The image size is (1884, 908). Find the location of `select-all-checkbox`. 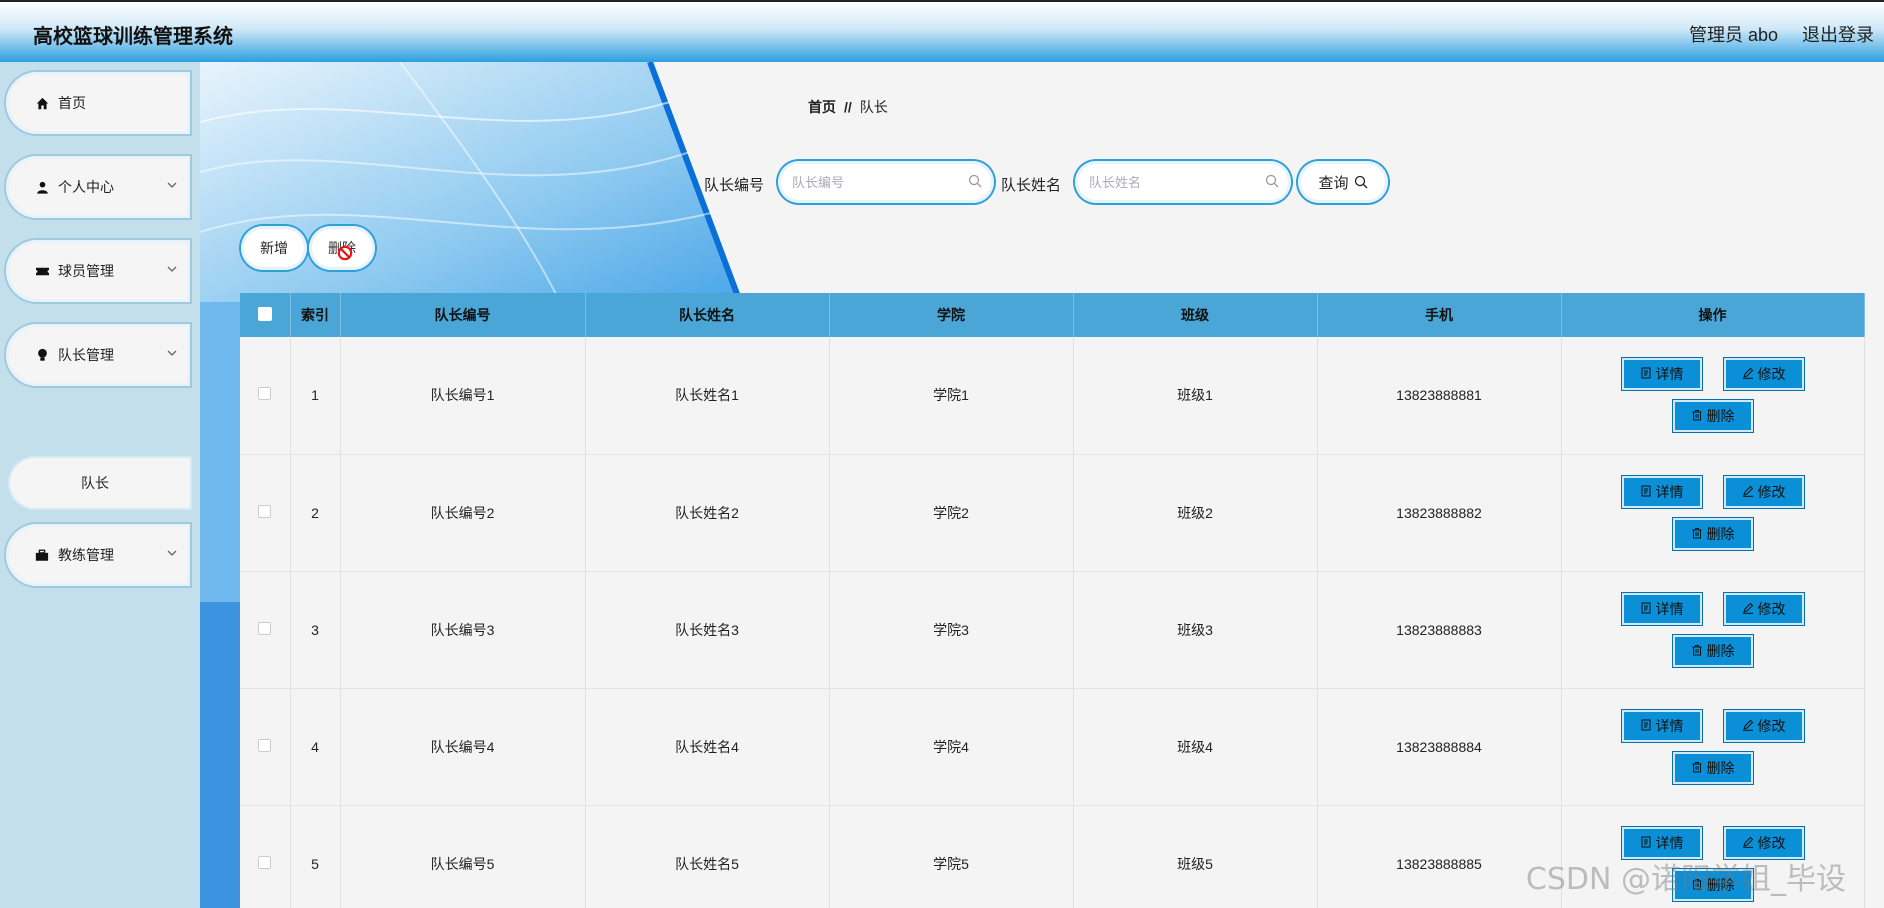

select-all-checkbox is located at coordinates (264, 313).